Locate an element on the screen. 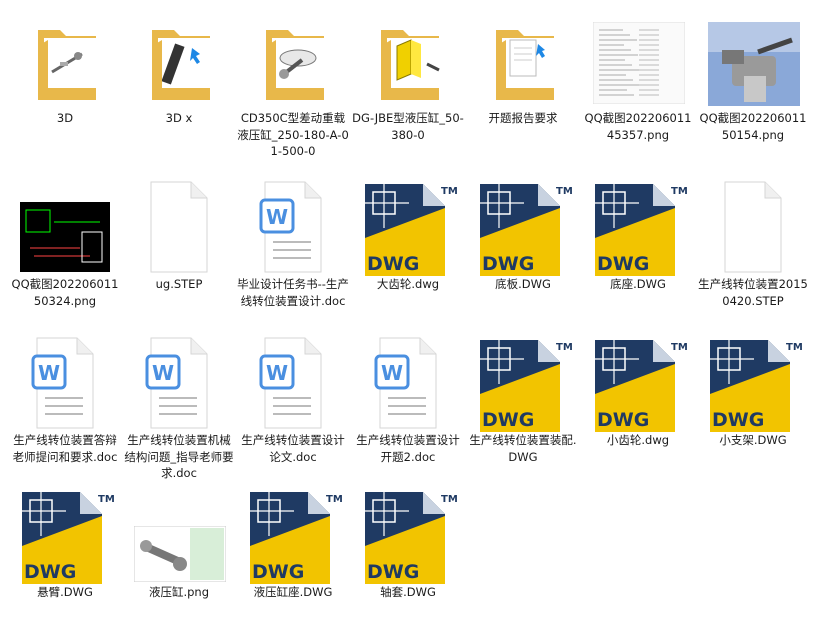 The image size is (822, 638). file-name-label: CD350C型差动重载液压缸_250-180-A-01-500-0 is located at coordinates (293, 134).